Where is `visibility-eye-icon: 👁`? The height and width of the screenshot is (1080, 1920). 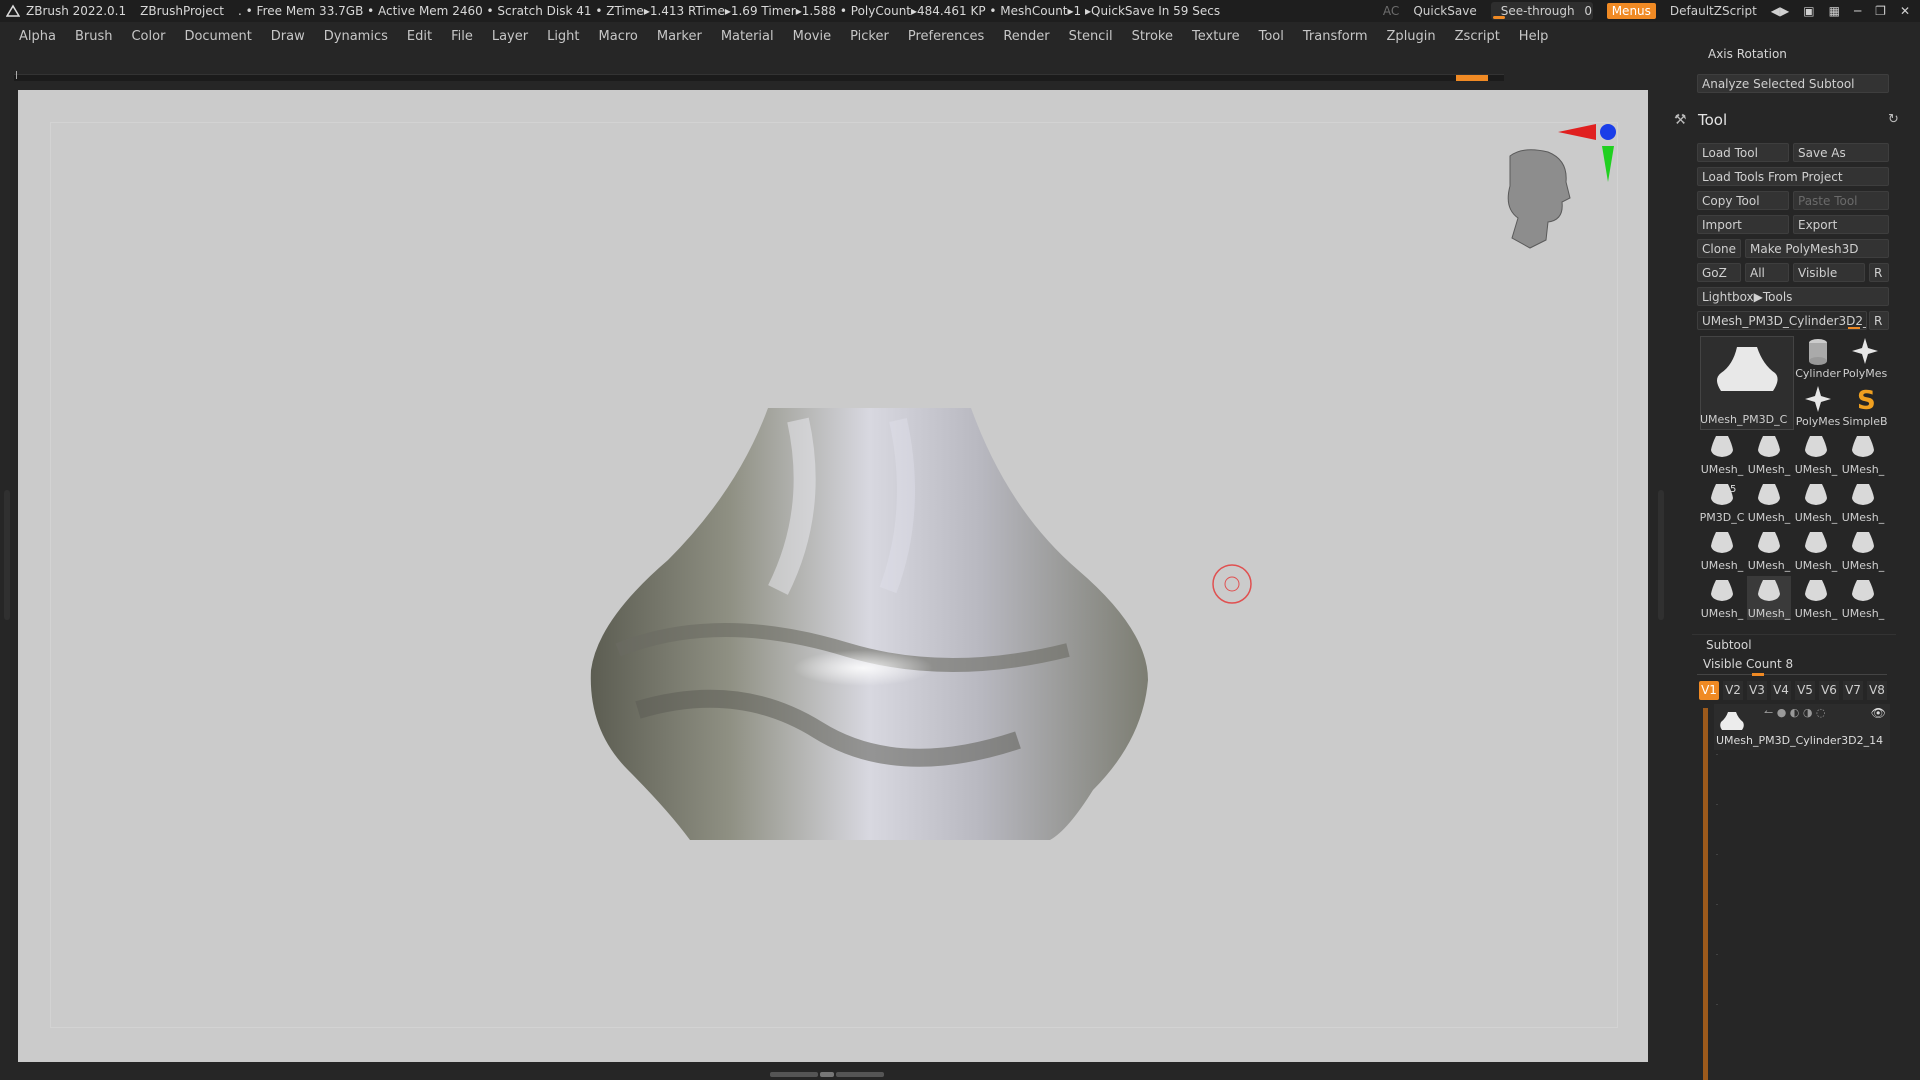 visibility-eye-icon: 👁 is located at coordinates (1878, 713).